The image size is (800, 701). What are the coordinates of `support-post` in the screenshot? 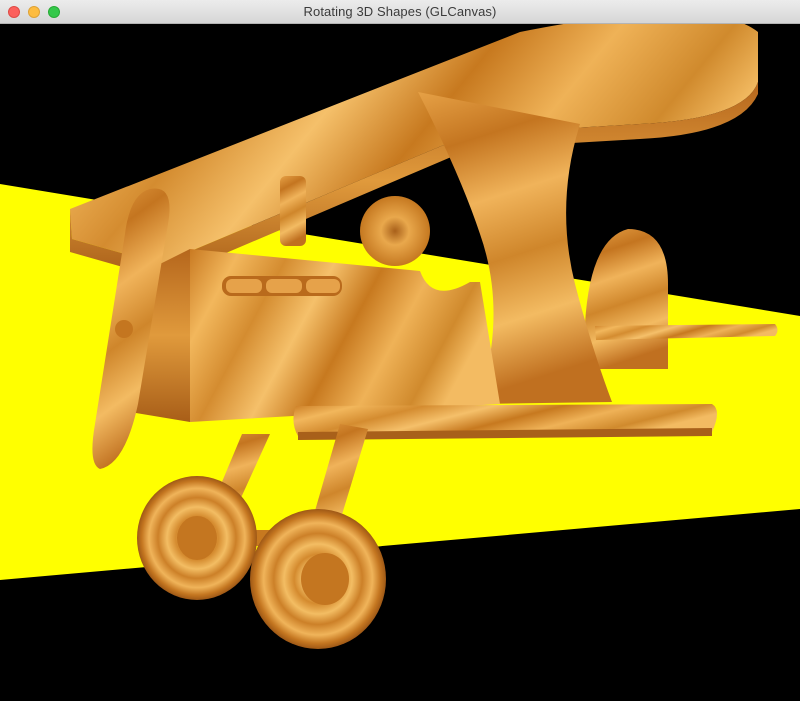 It's located at (293, 211).